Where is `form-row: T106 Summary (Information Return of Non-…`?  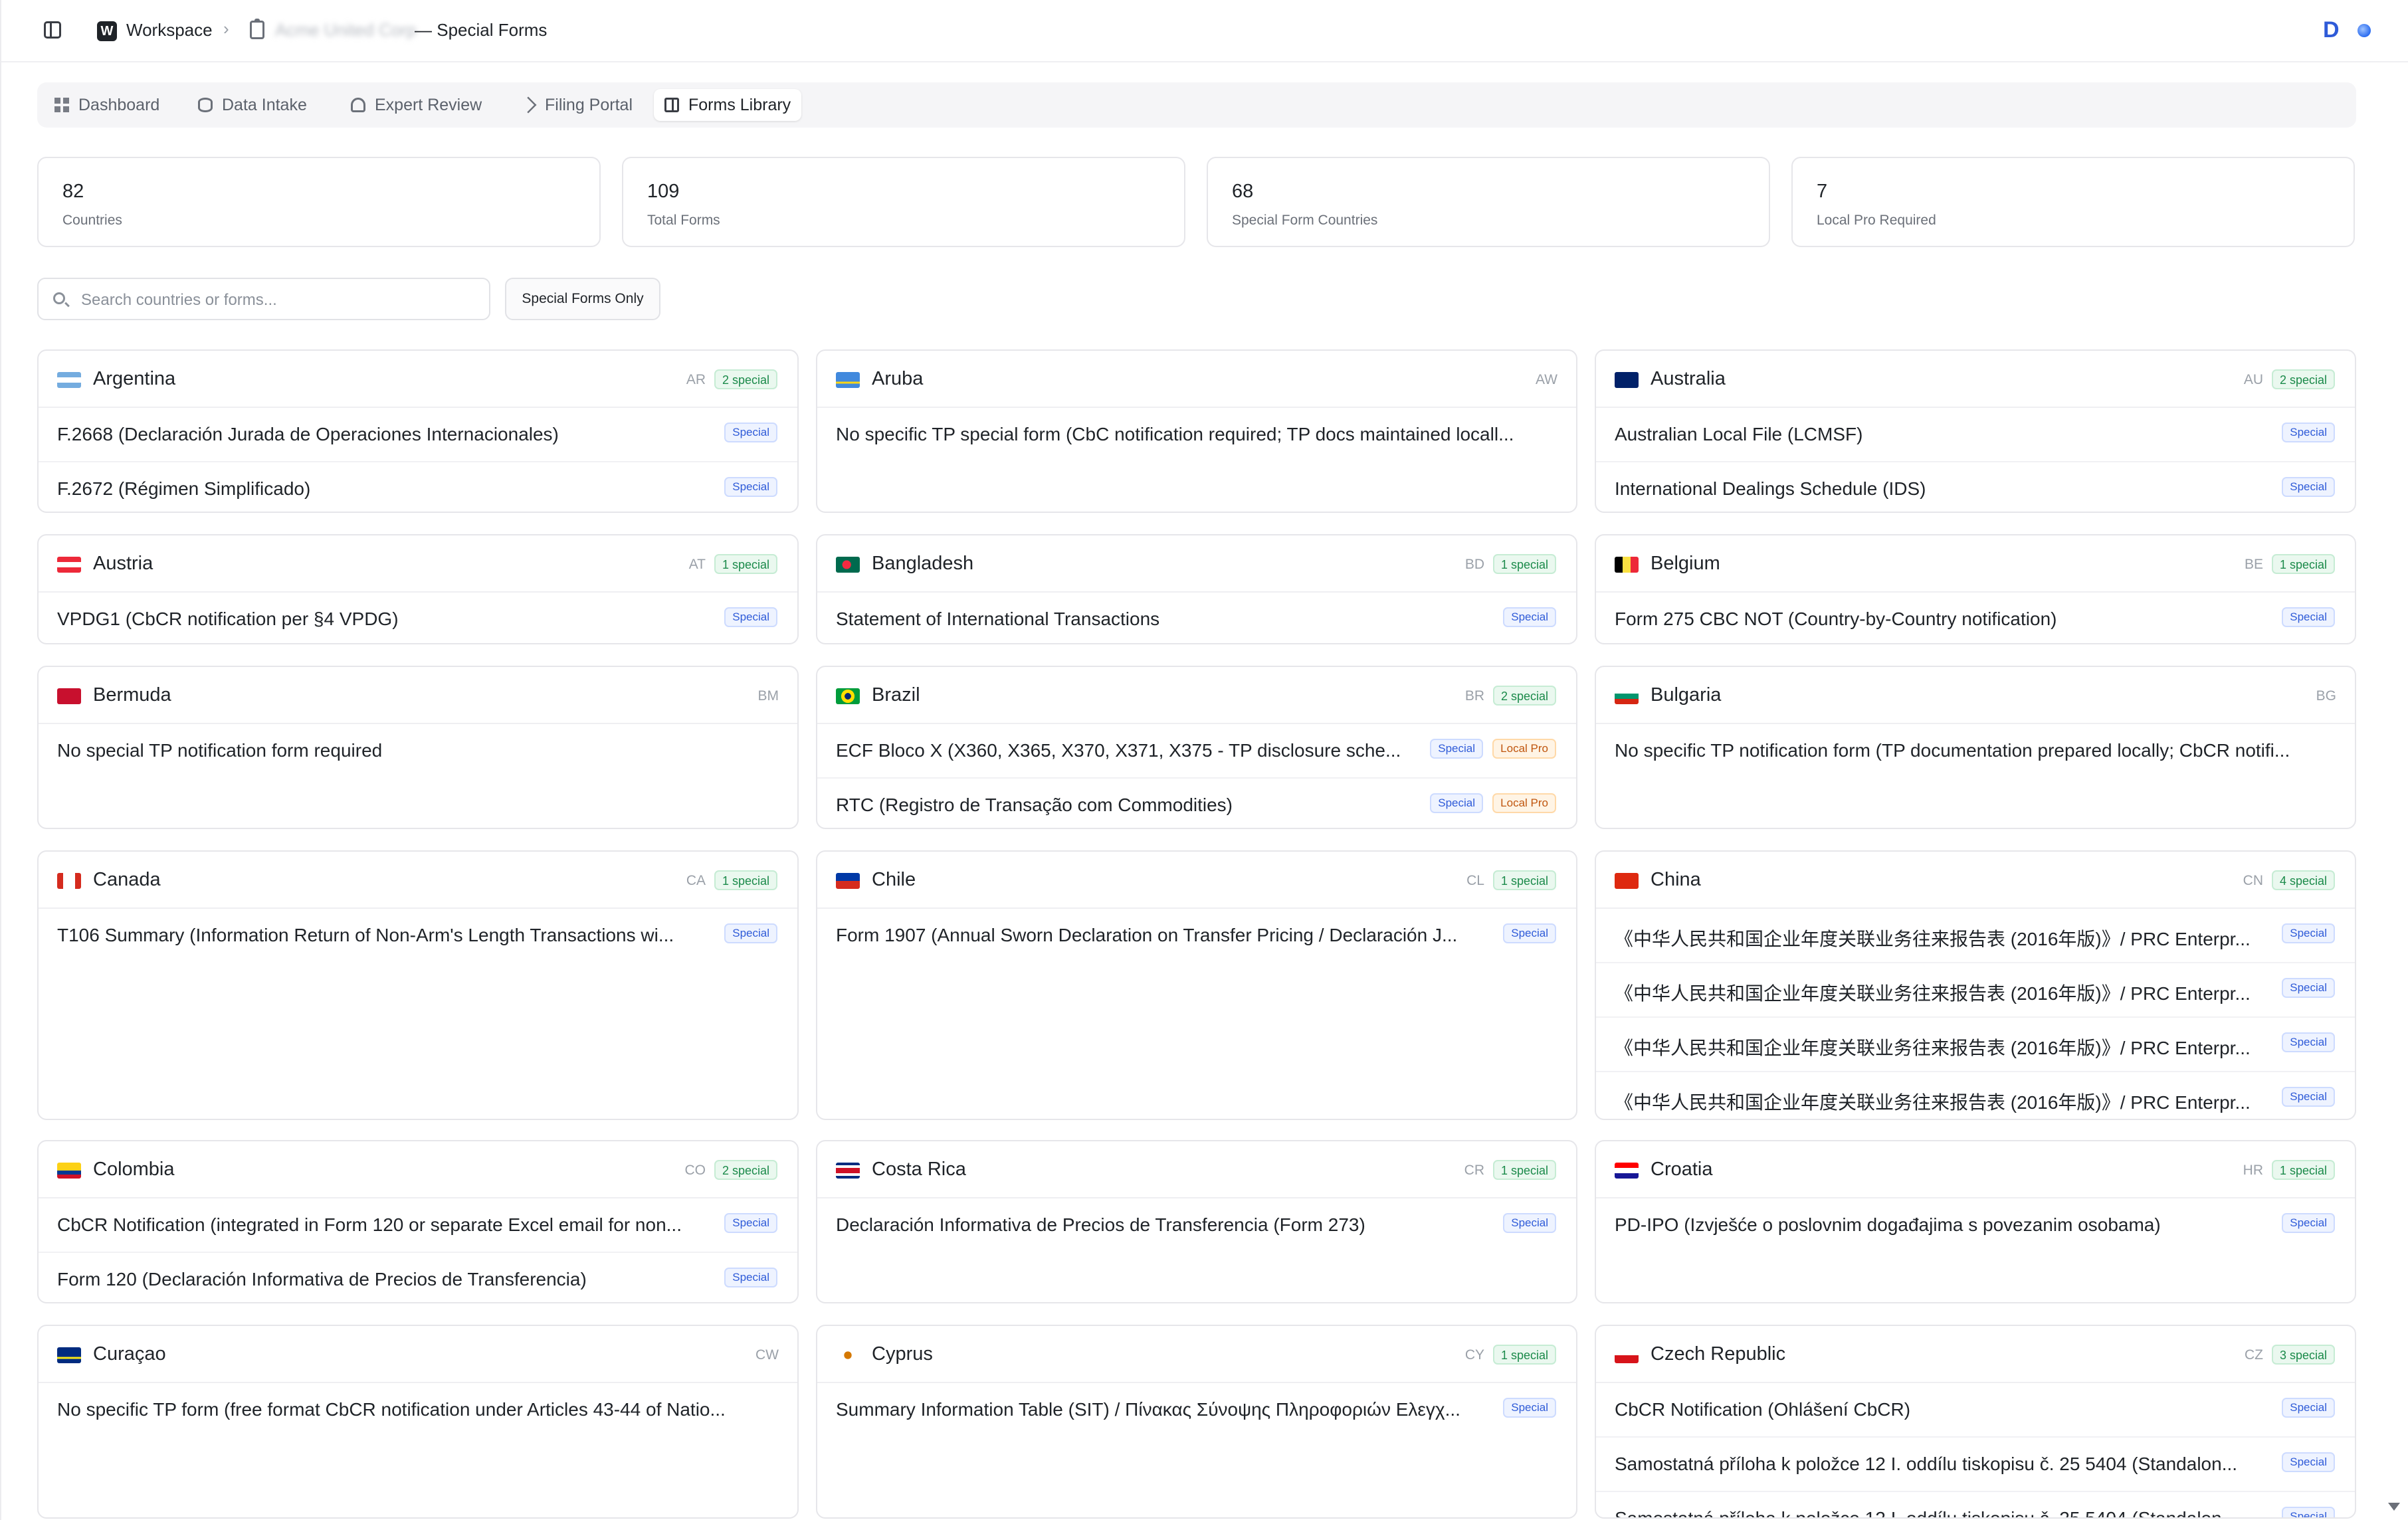 form-row: T106 Summary (Information Return of Non-… is located at coordinates (418, 935).